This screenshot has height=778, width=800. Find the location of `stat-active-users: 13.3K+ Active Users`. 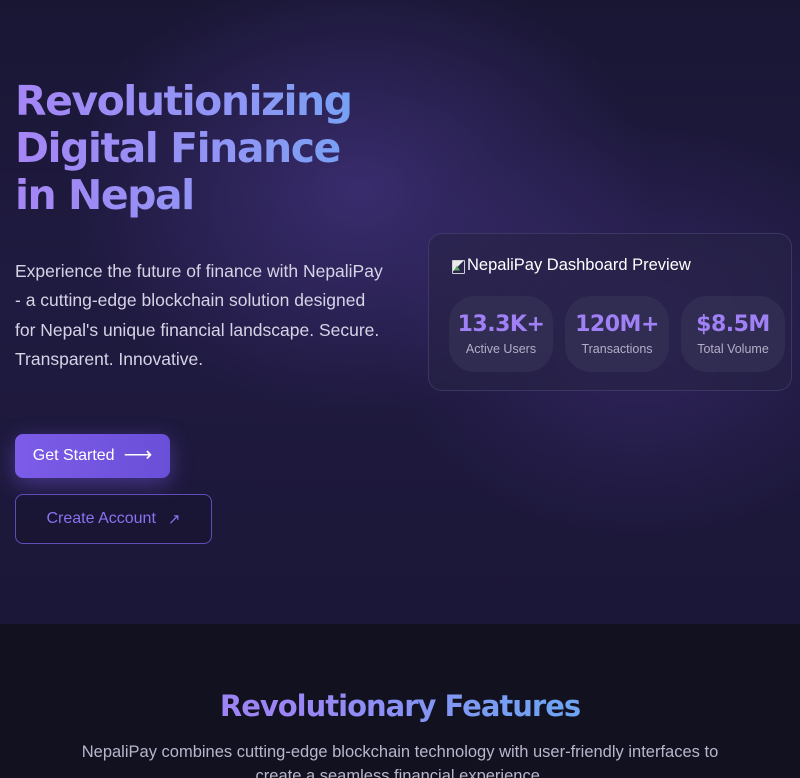

stat-active-users: 13.3K+ Active Users is located at coordinates (501, 334).